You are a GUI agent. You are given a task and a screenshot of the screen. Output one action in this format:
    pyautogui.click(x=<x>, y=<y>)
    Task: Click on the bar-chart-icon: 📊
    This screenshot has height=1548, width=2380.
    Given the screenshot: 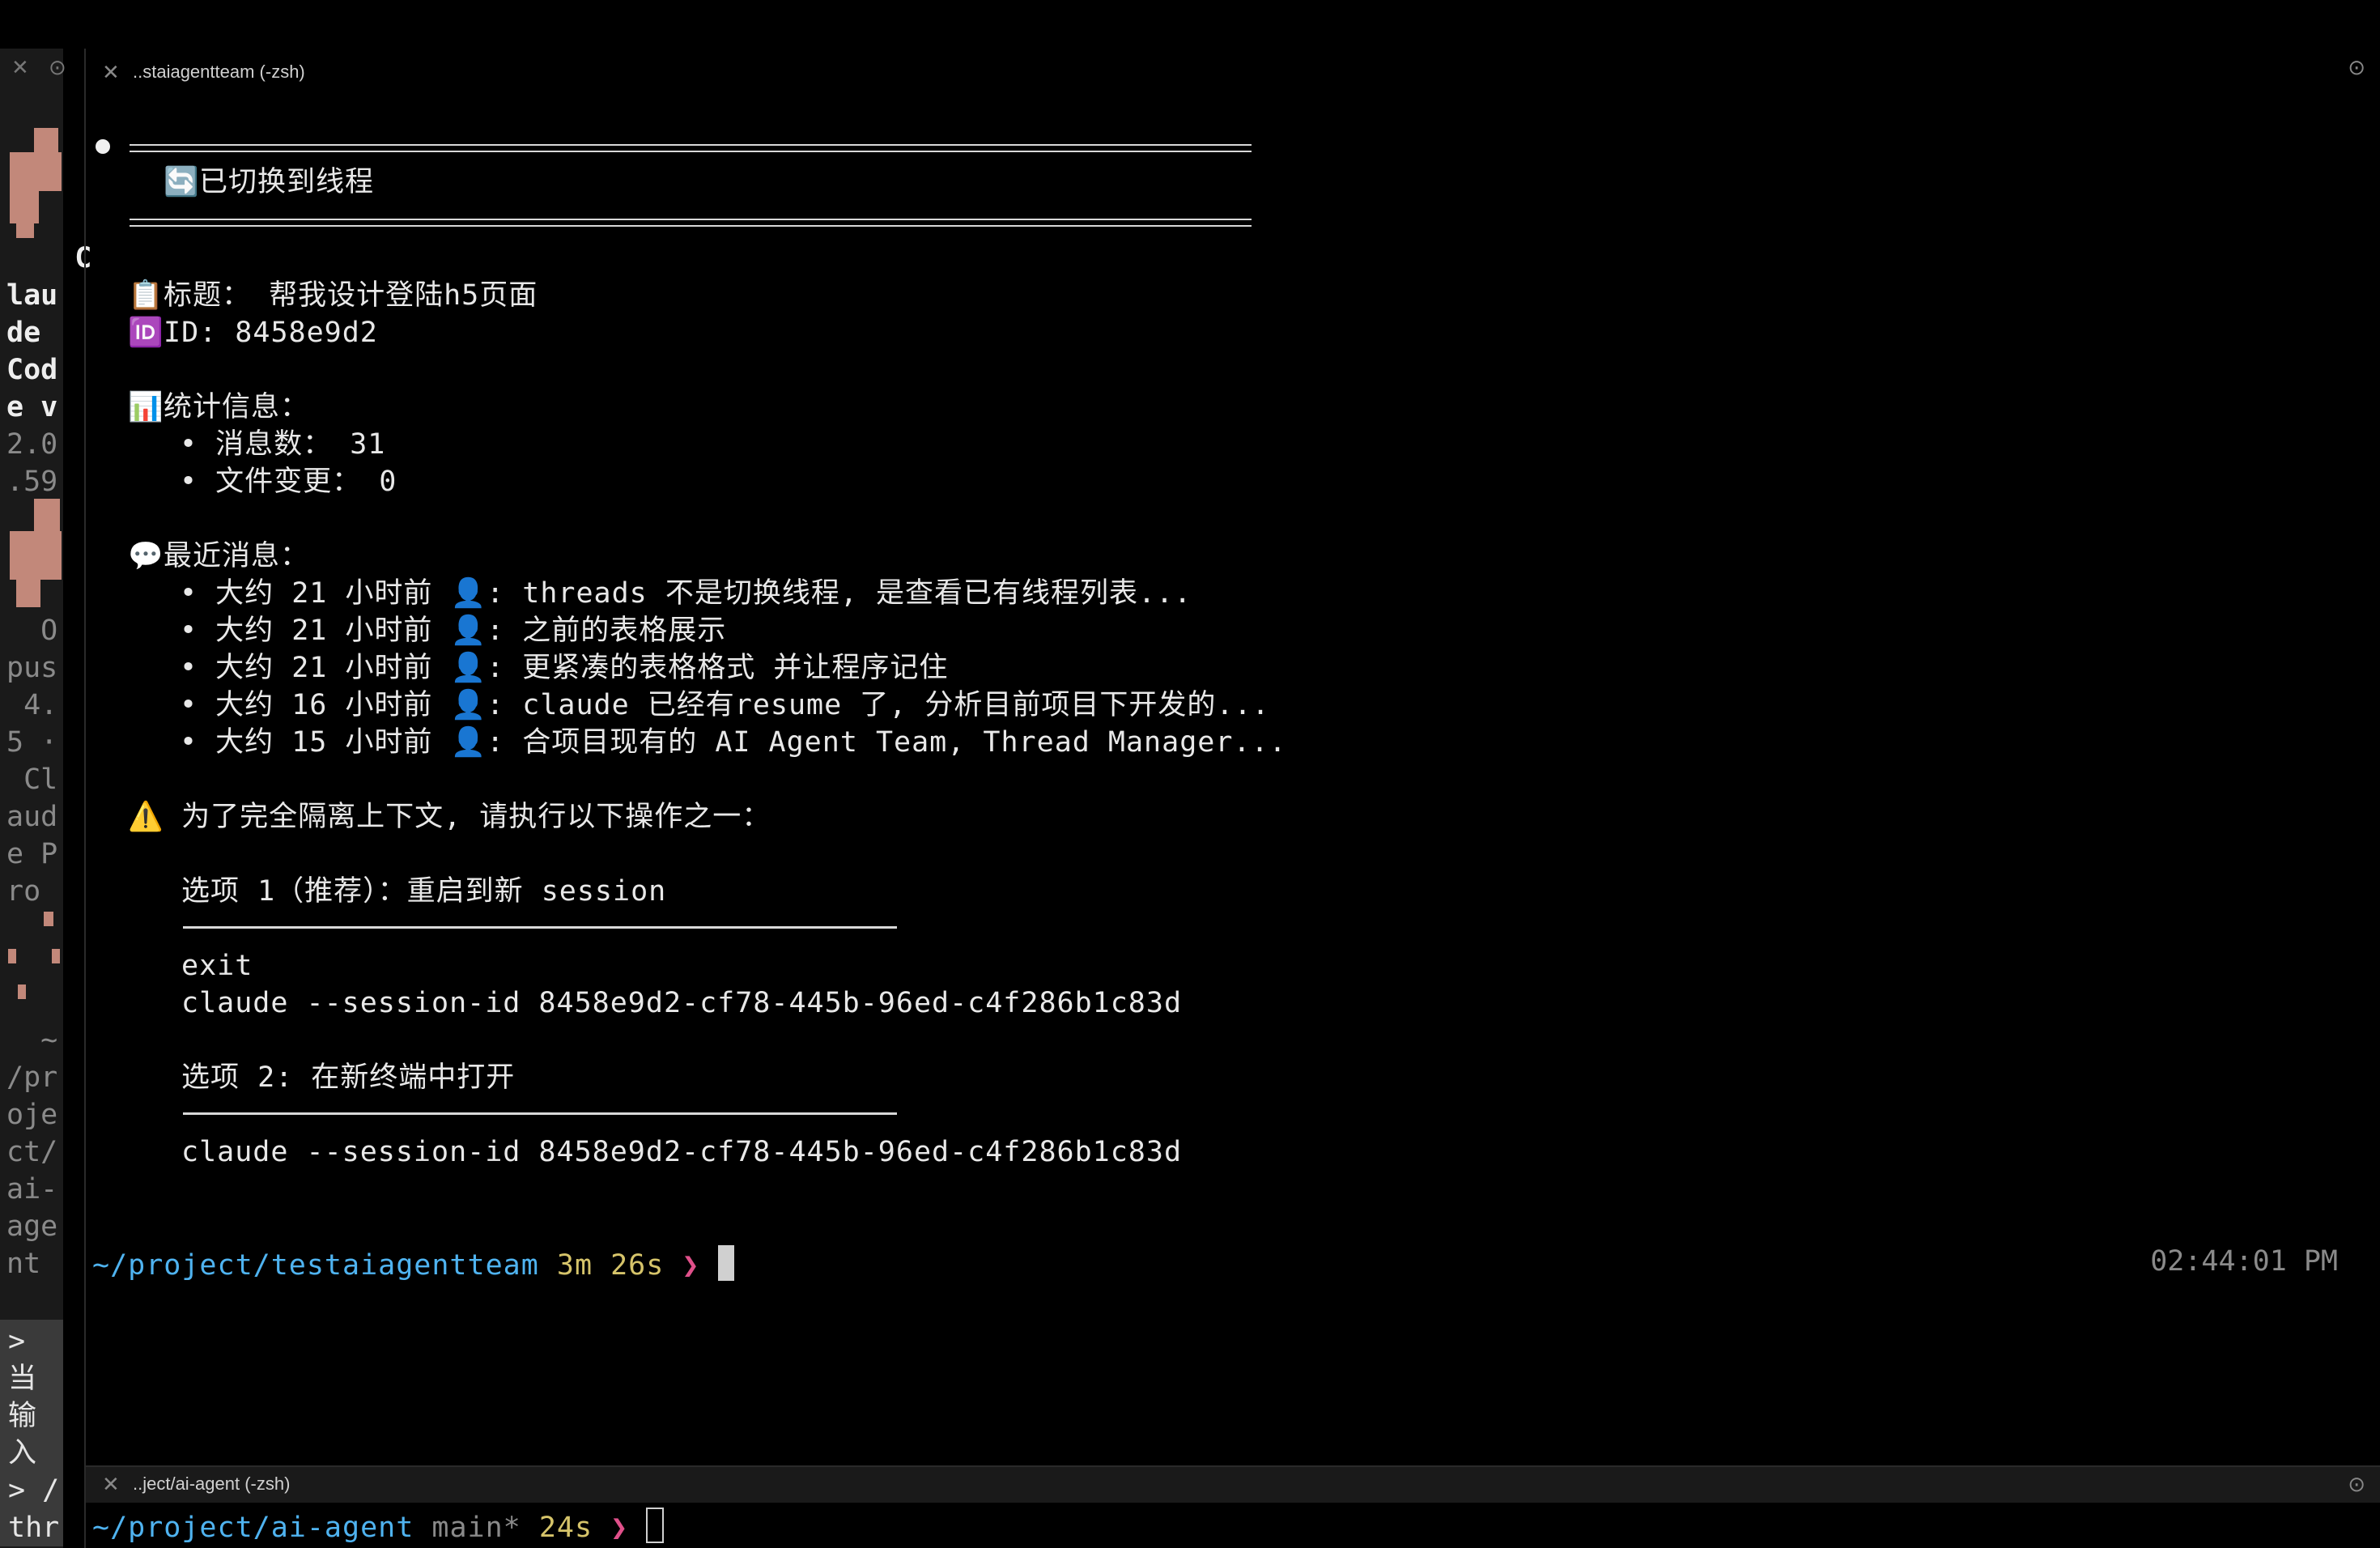 What is the action you would take?
    pyautogui.click(x=146, y=407)
    